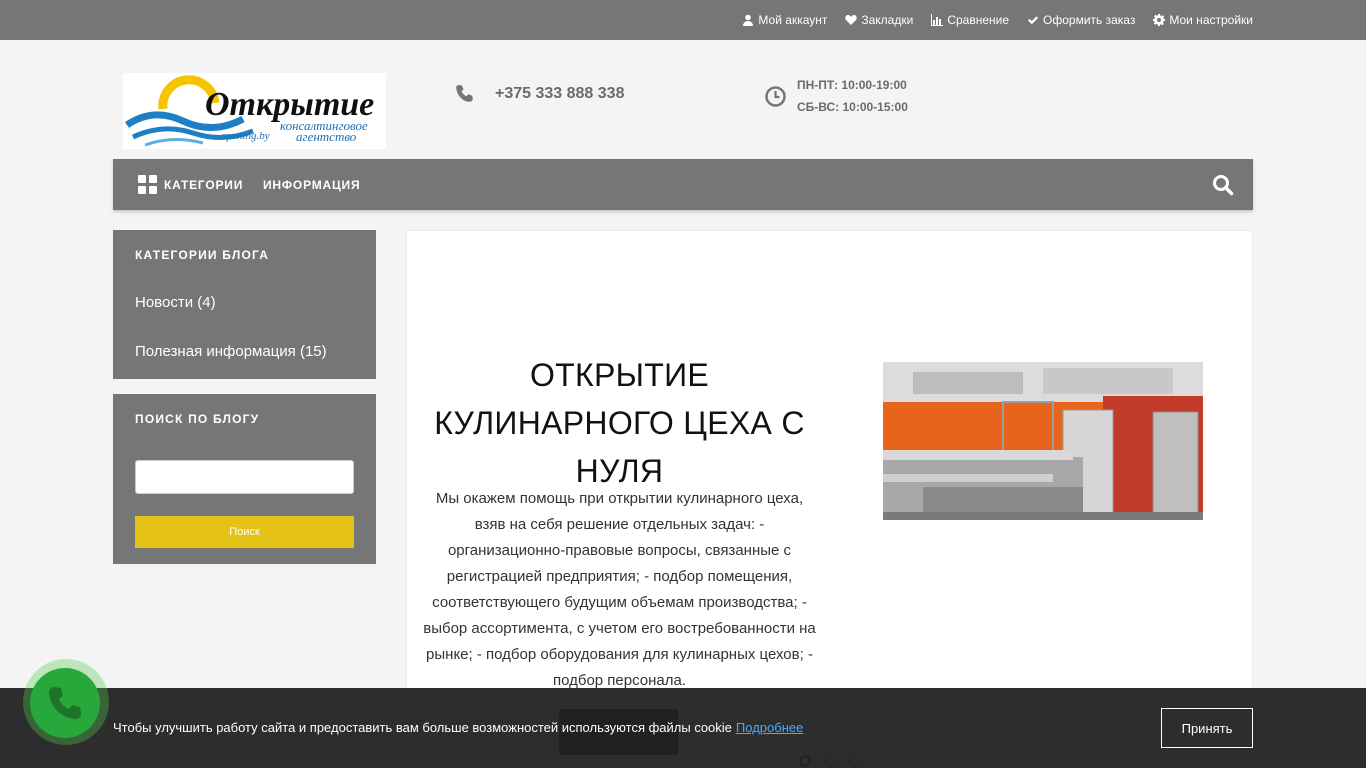 The image size is (1366, 768). I want to click on blog-search-input, so click(244, 477).